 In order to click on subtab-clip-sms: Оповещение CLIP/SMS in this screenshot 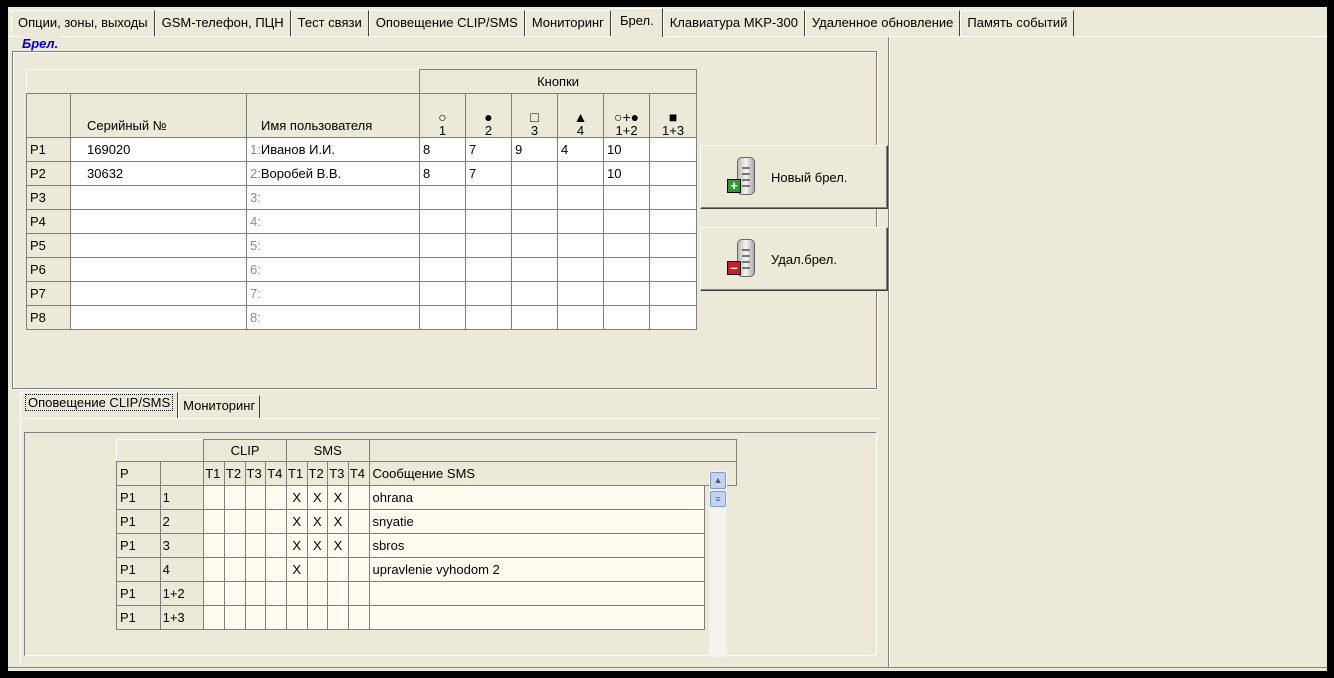, I will do `click(99, 405)`.